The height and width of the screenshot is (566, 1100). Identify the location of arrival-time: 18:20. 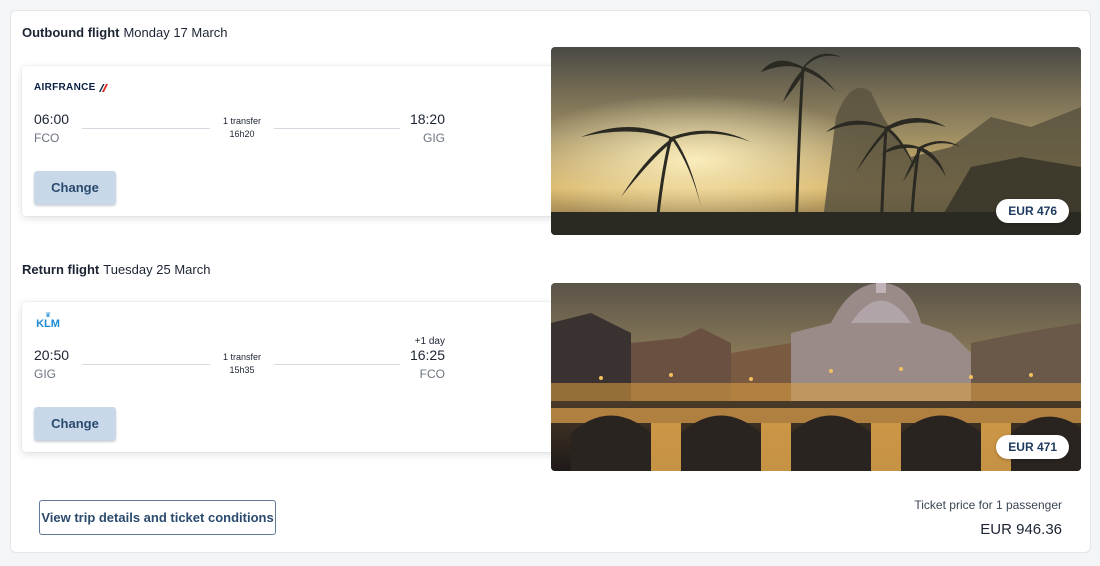
(427, 119).